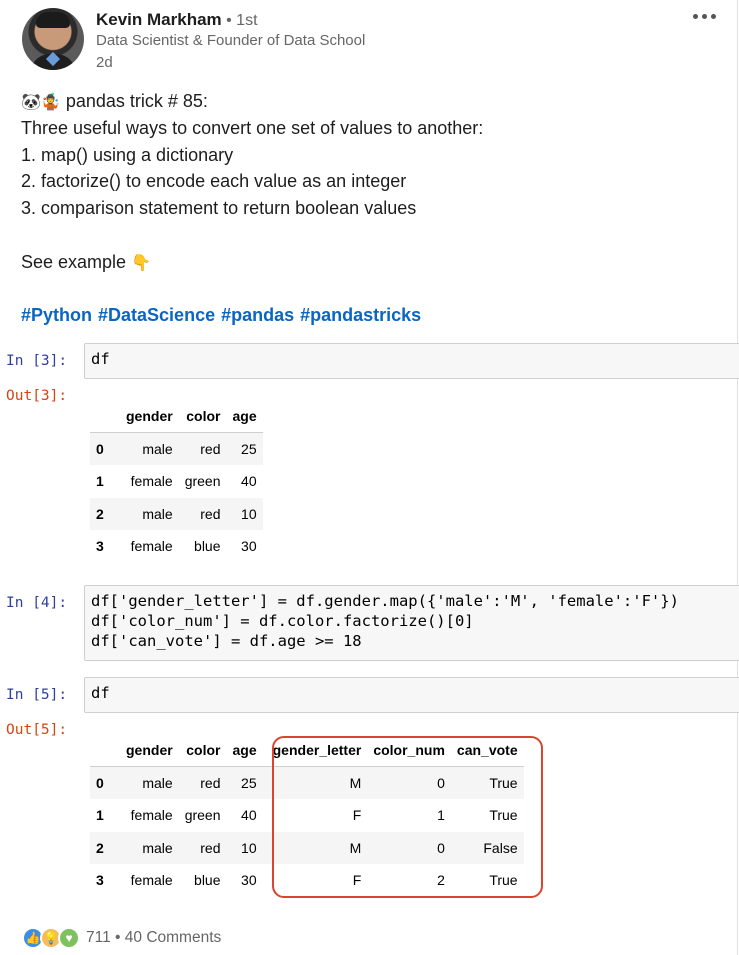  I want to click on table-cell: 1, so click(441, 815).